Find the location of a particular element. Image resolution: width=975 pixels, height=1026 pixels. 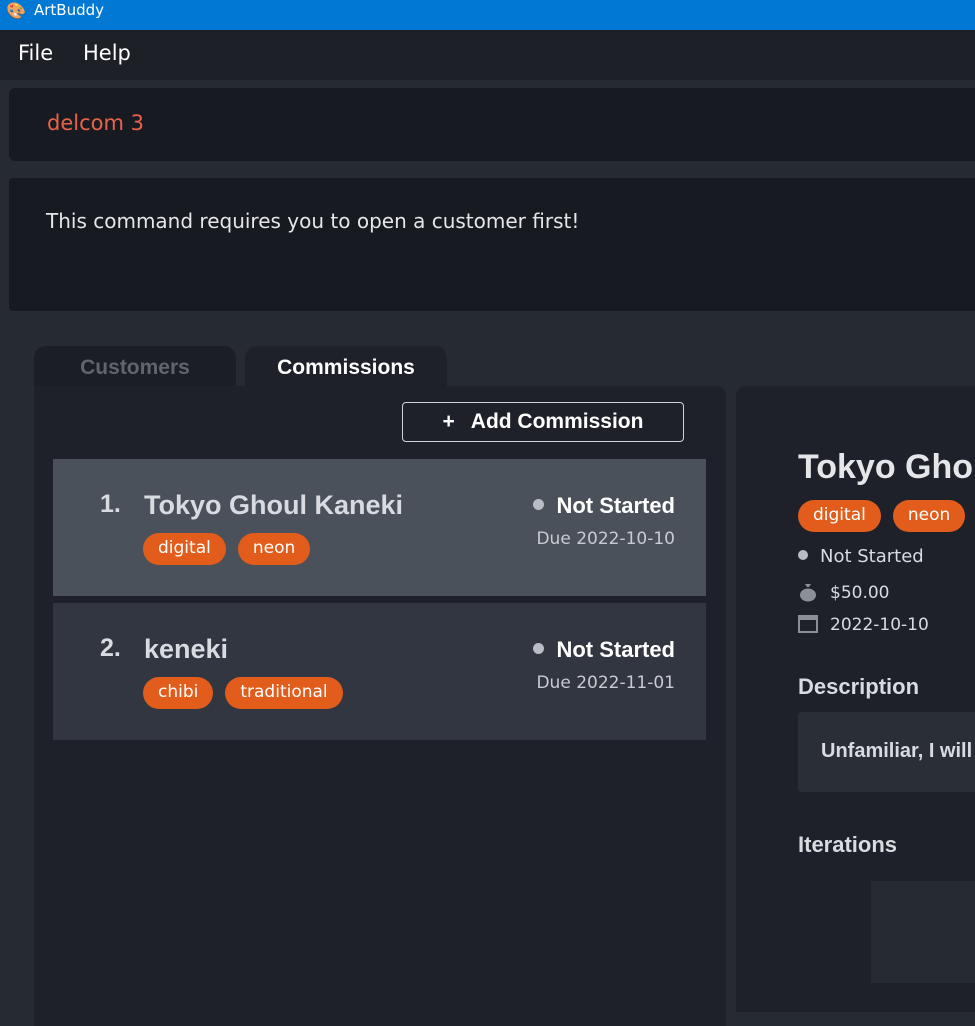

money-bag-icon is located at coordinates (808, 593).